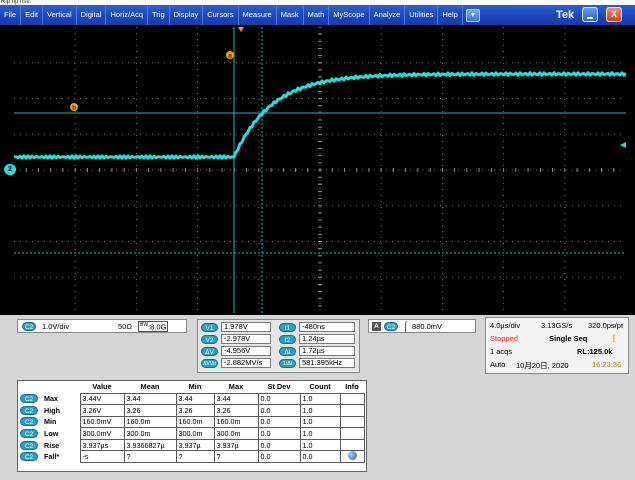  I want to click on v1-badge: V1, so click(209, 327).